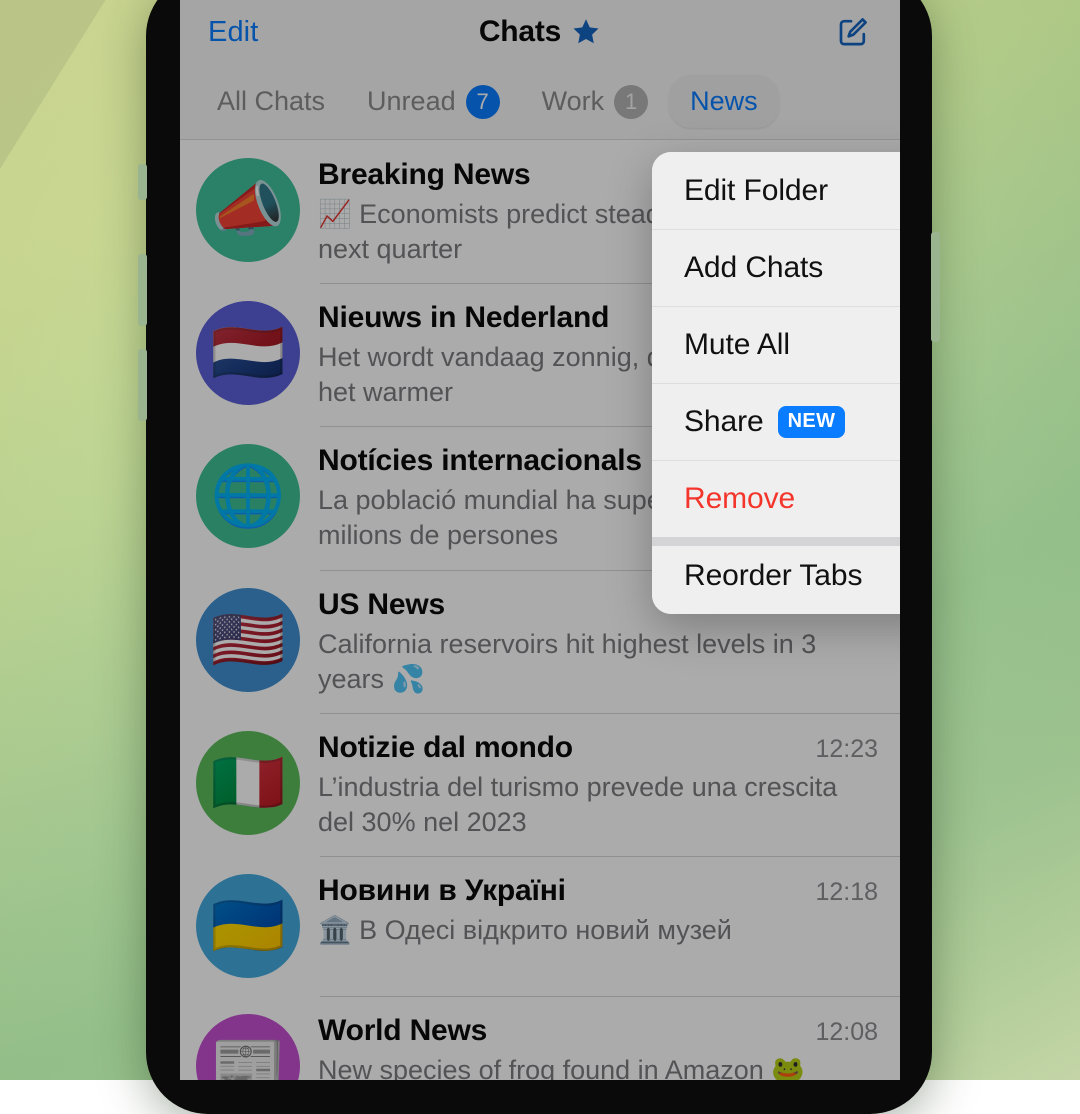  What do you see at coordinates (776, 421) in the screenshot?
I see `menu-item-share: Share NEW` at bounding box center [776, 421].